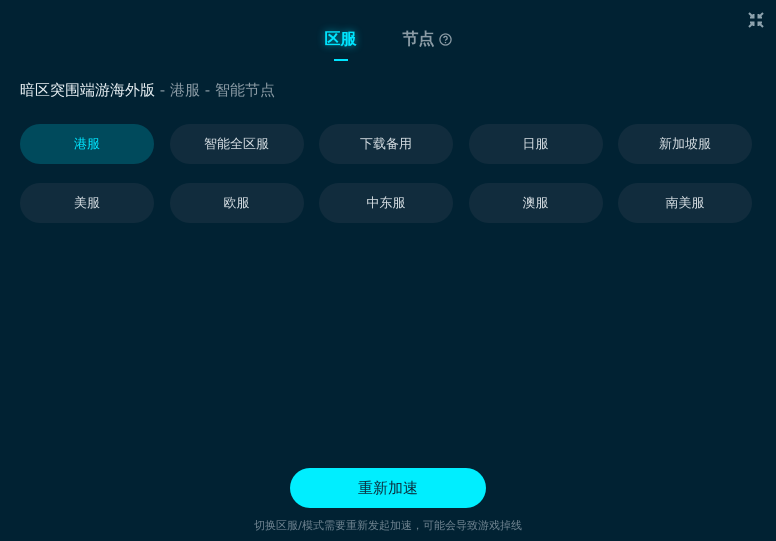 Image resolution: width=776 pixels, height=541 pixels. Describe the element at coordinates (386, 144) in the screenshot. I see `server-option: 下载备用` at that location.